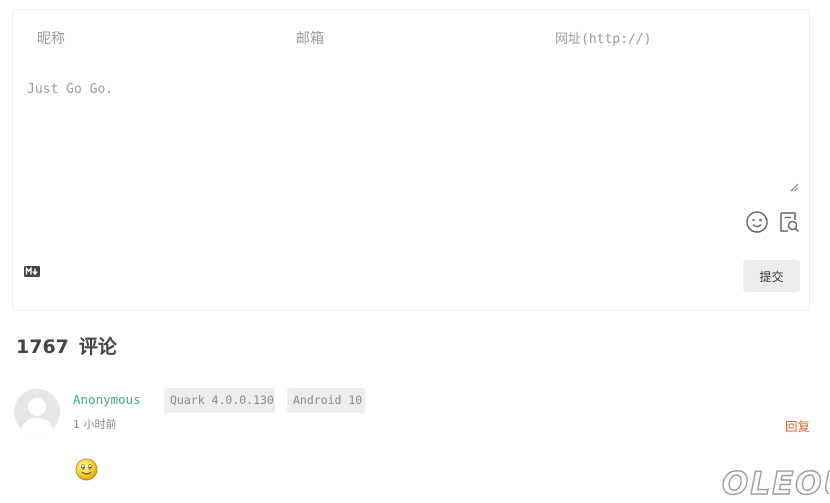 Image resolution: width=830 pixels, height=503 pixels. What do you see at coordinates (797, 425) in the screenshot?
I see `reply-button: 回复` at bounding box center [797, 425].